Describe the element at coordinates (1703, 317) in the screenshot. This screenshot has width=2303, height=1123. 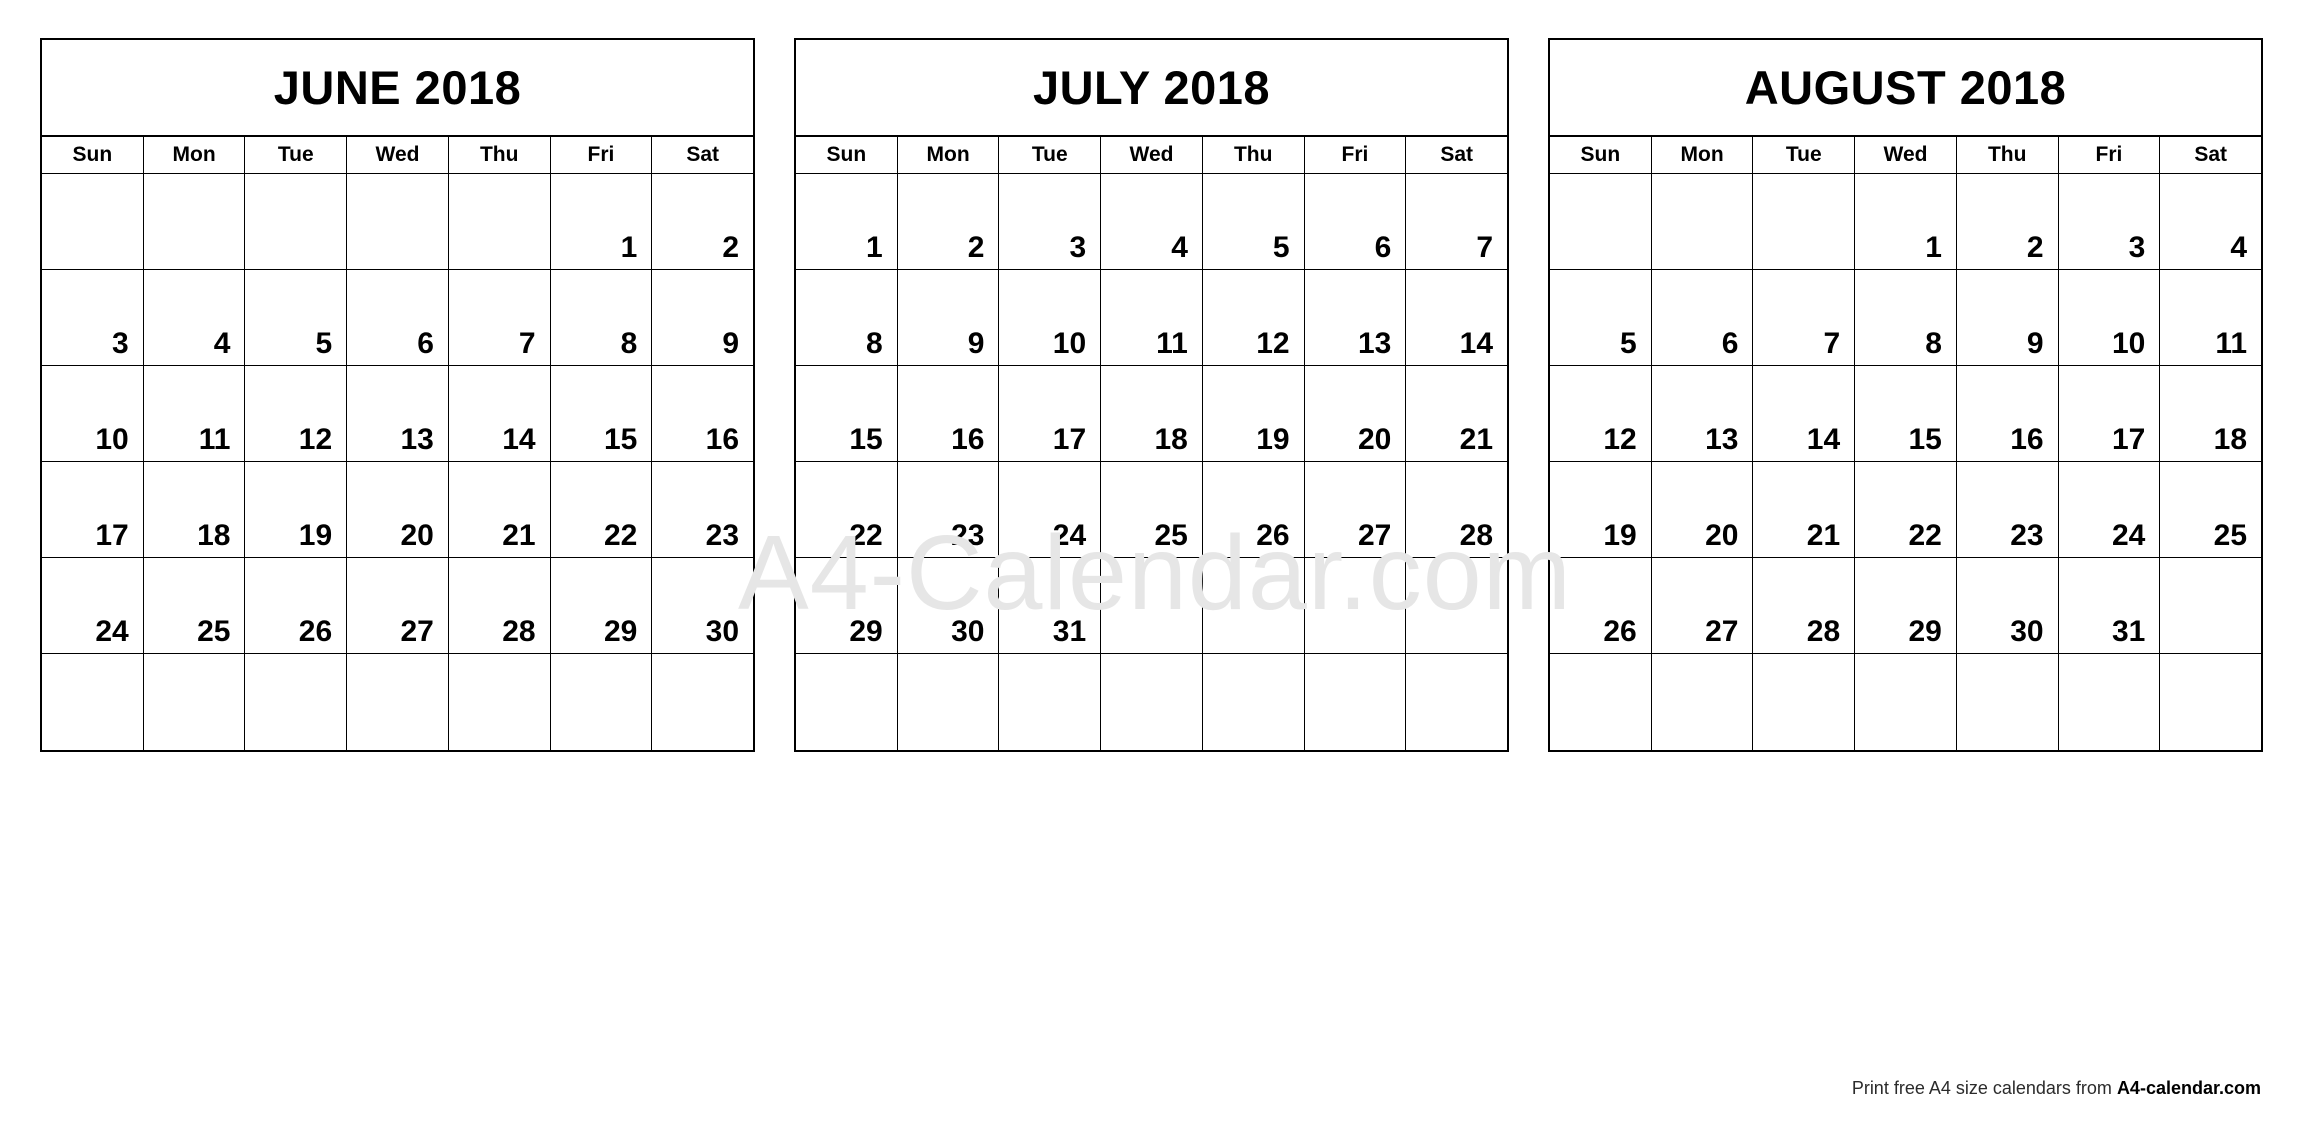
I see `day-cell: 6` at that location.